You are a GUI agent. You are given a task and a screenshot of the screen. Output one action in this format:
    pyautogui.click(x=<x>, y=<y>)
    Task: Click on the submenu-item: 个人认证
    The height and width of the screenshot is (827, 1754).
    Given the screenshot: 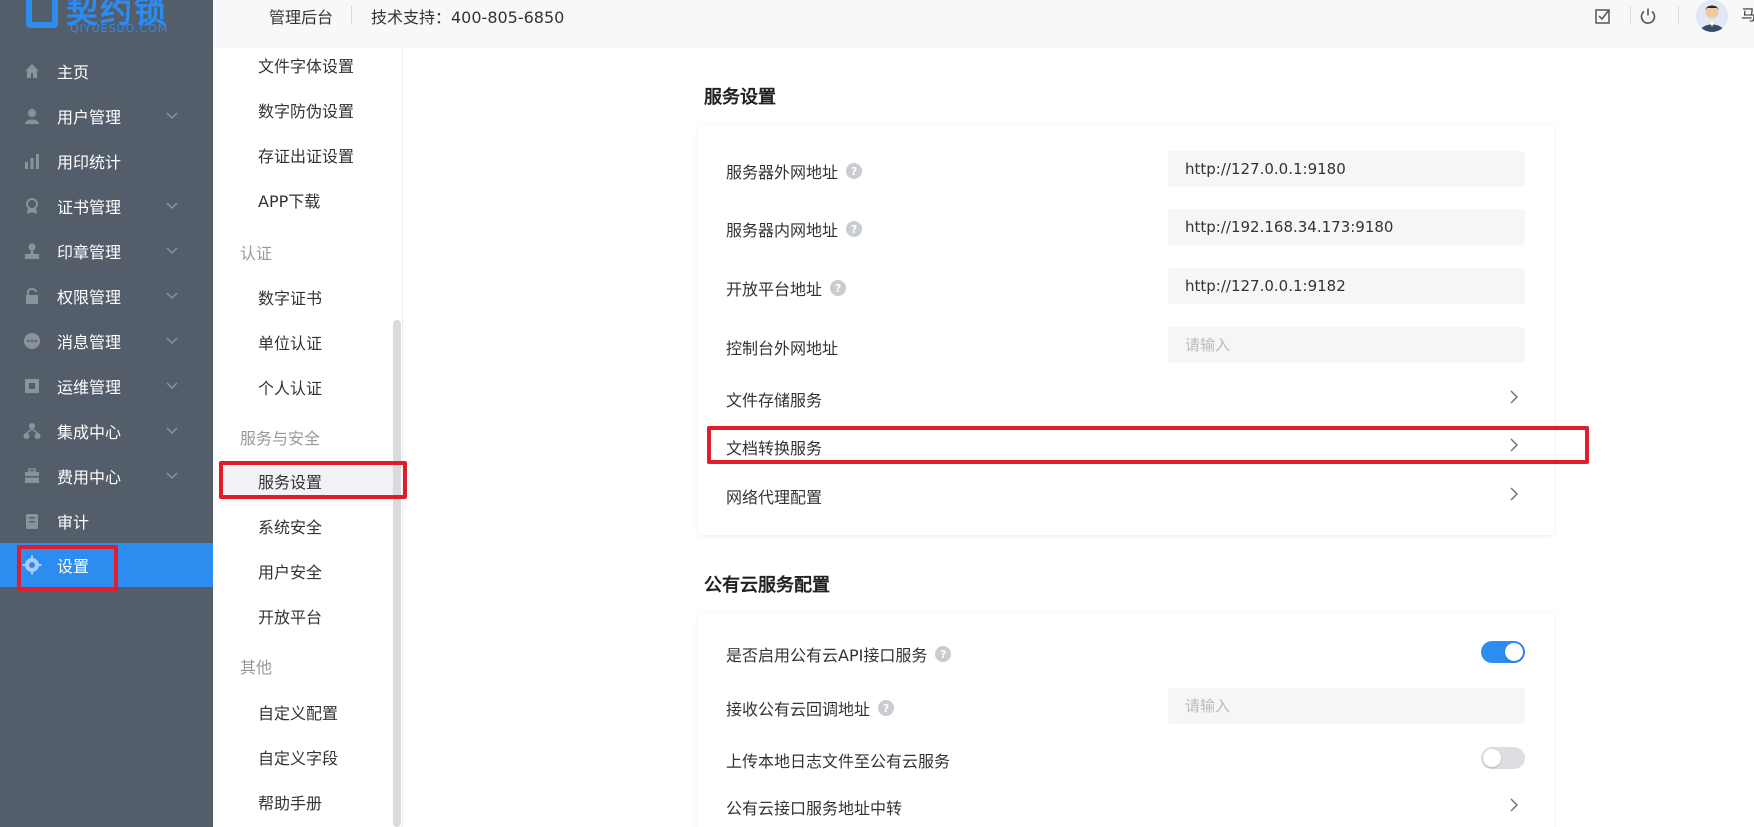 What is the action you would take?
    pyautogui.click(x=290, y=387)
    